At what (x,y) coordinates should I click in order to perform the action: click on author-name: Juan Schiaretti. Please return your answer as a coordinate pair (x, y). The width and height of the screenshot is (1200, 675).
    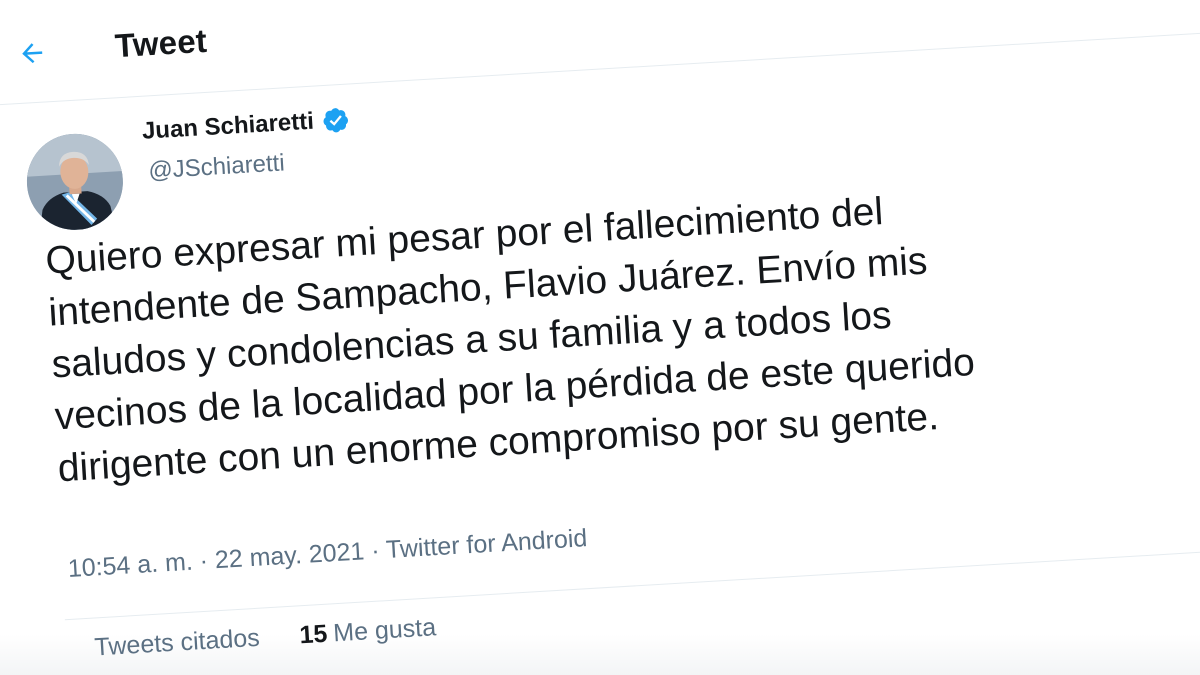
    Looking at the image, I should click on (245, 125).